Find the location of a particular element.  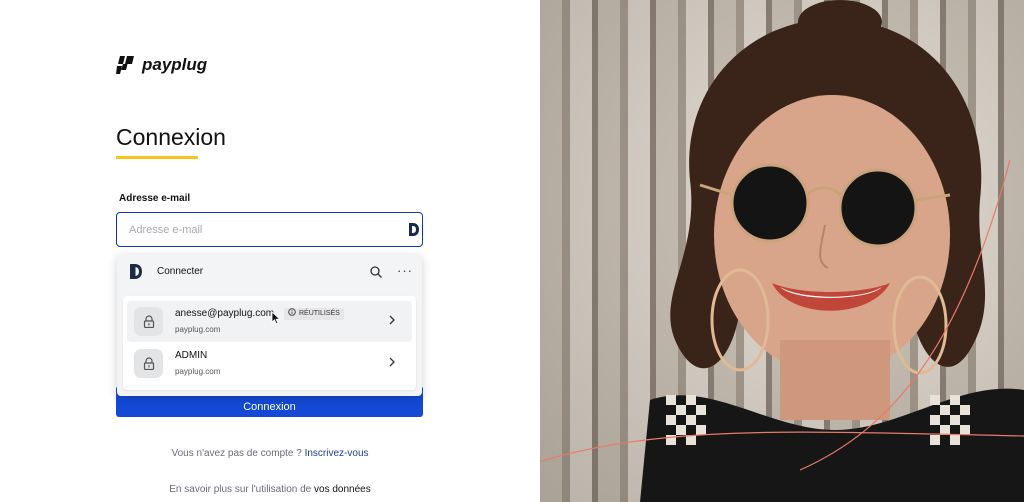

email-label: Adresse e-mail is located at coordinates (155, 198).